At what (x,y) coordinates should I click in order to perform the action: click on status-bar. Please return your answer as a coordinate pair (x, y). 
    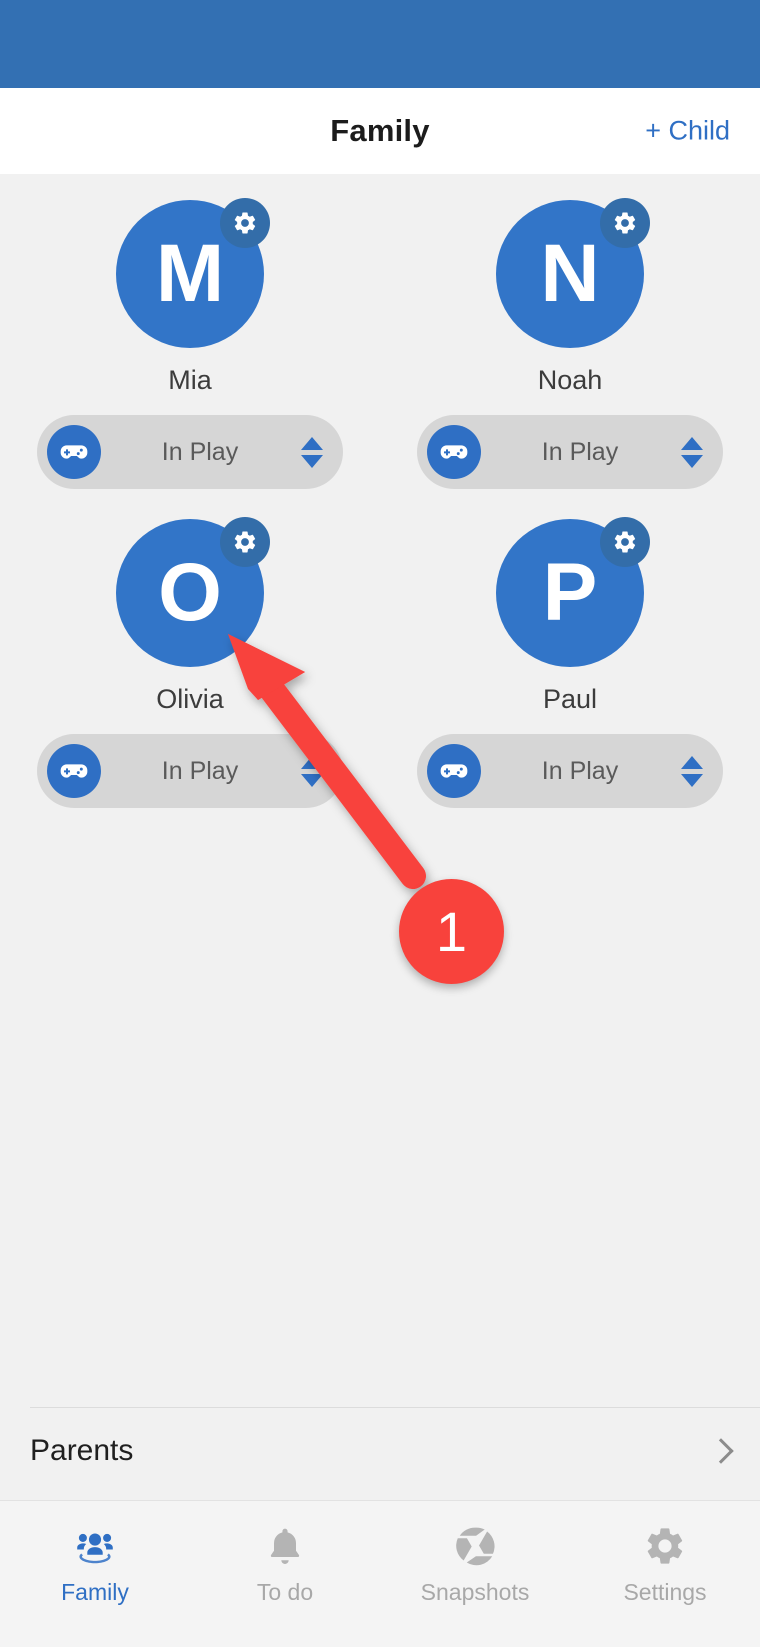
    Looking at the image, I should click on (380, 44).